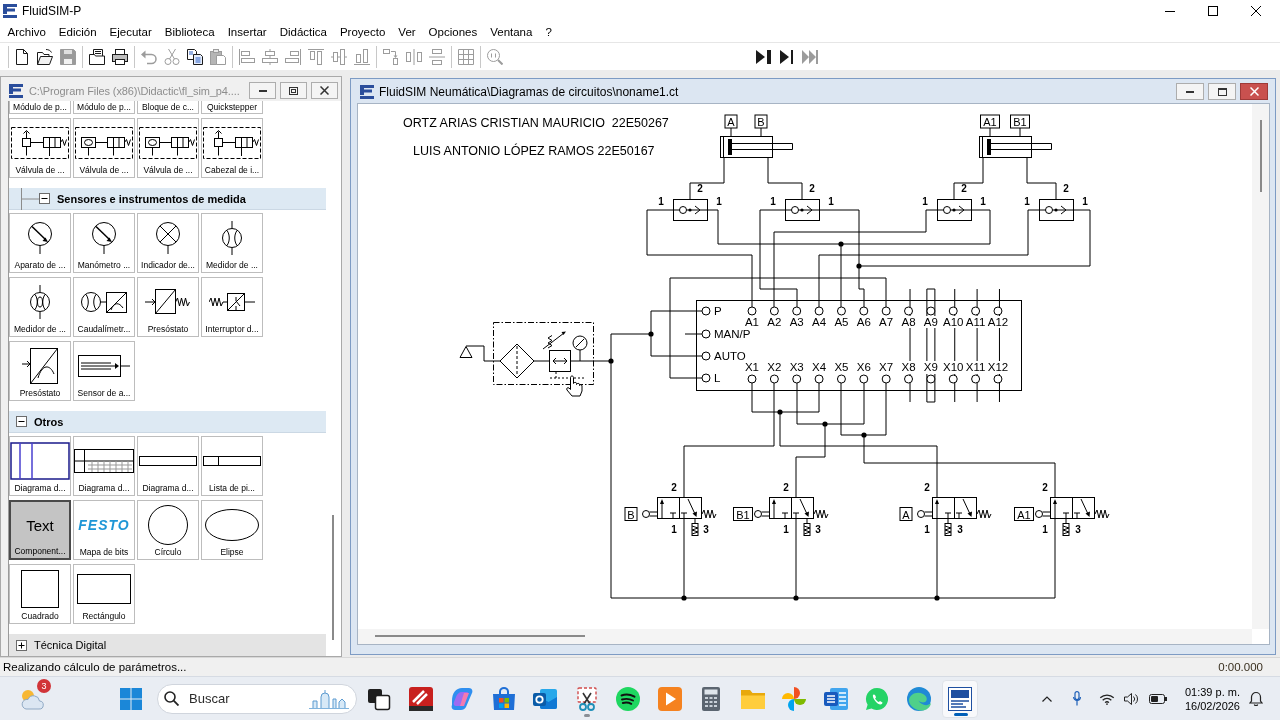 The width and height of the screenshot is (1280, 720). What do you see at coordinates (104, 530) in the screenshot?
I see `library-tile: FESTO Mapa de bits` at bounding box center [104, 530].